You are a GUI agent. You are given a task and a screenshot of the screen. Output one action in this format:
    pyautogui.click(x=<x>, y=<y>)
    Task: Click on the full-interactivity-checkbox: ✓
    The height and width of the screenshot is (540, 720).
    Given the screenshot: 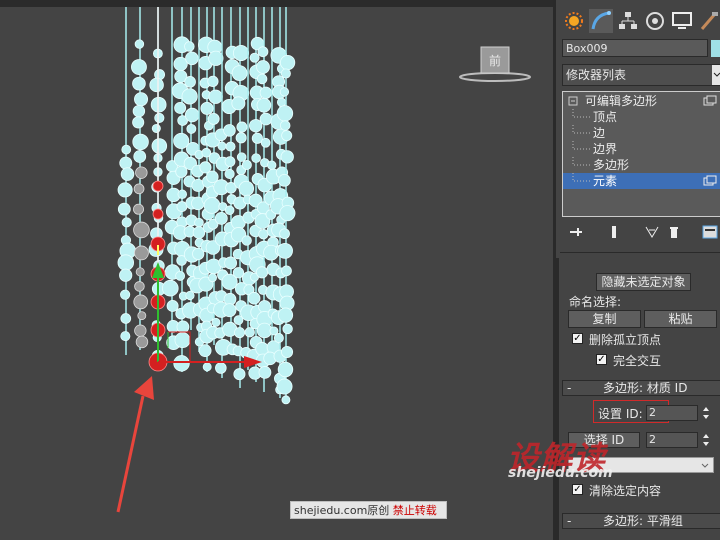 What is the action you would take?
    pyautogui.click(x=601, y=359)
    